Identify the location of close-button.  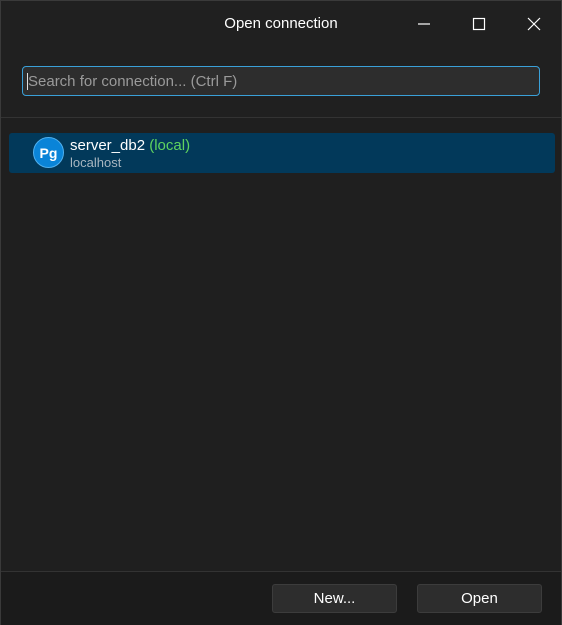
(534, 24).